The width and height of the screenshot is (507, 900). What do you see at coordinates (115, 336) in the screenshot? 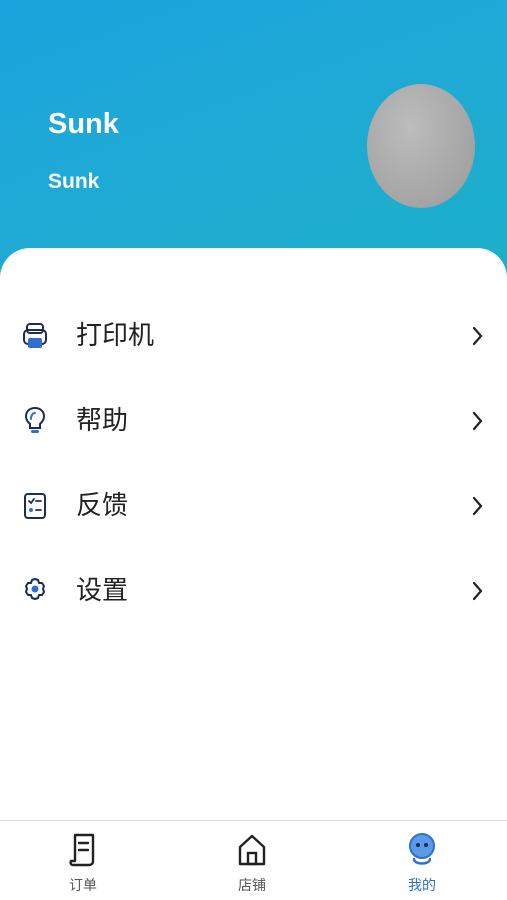
I see `menu-item-label: 打印机` at bounding box center [115, 336].